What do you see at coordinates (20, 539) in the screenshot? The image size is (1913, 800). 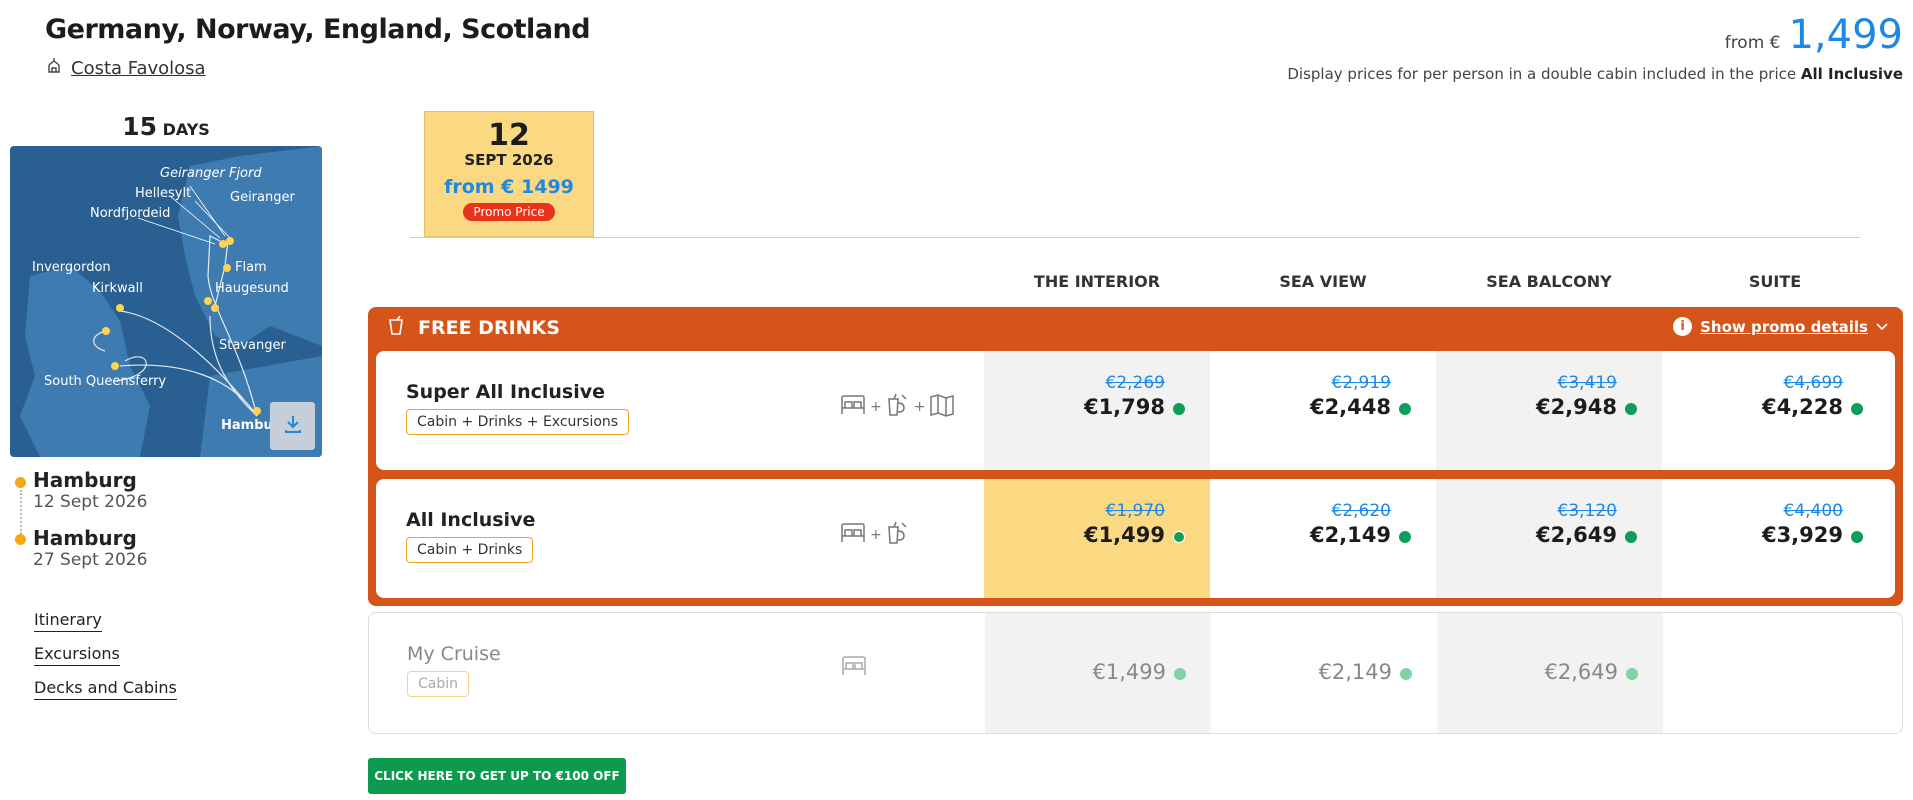 I see `arrival-dot` at bounding box center [20, 539].